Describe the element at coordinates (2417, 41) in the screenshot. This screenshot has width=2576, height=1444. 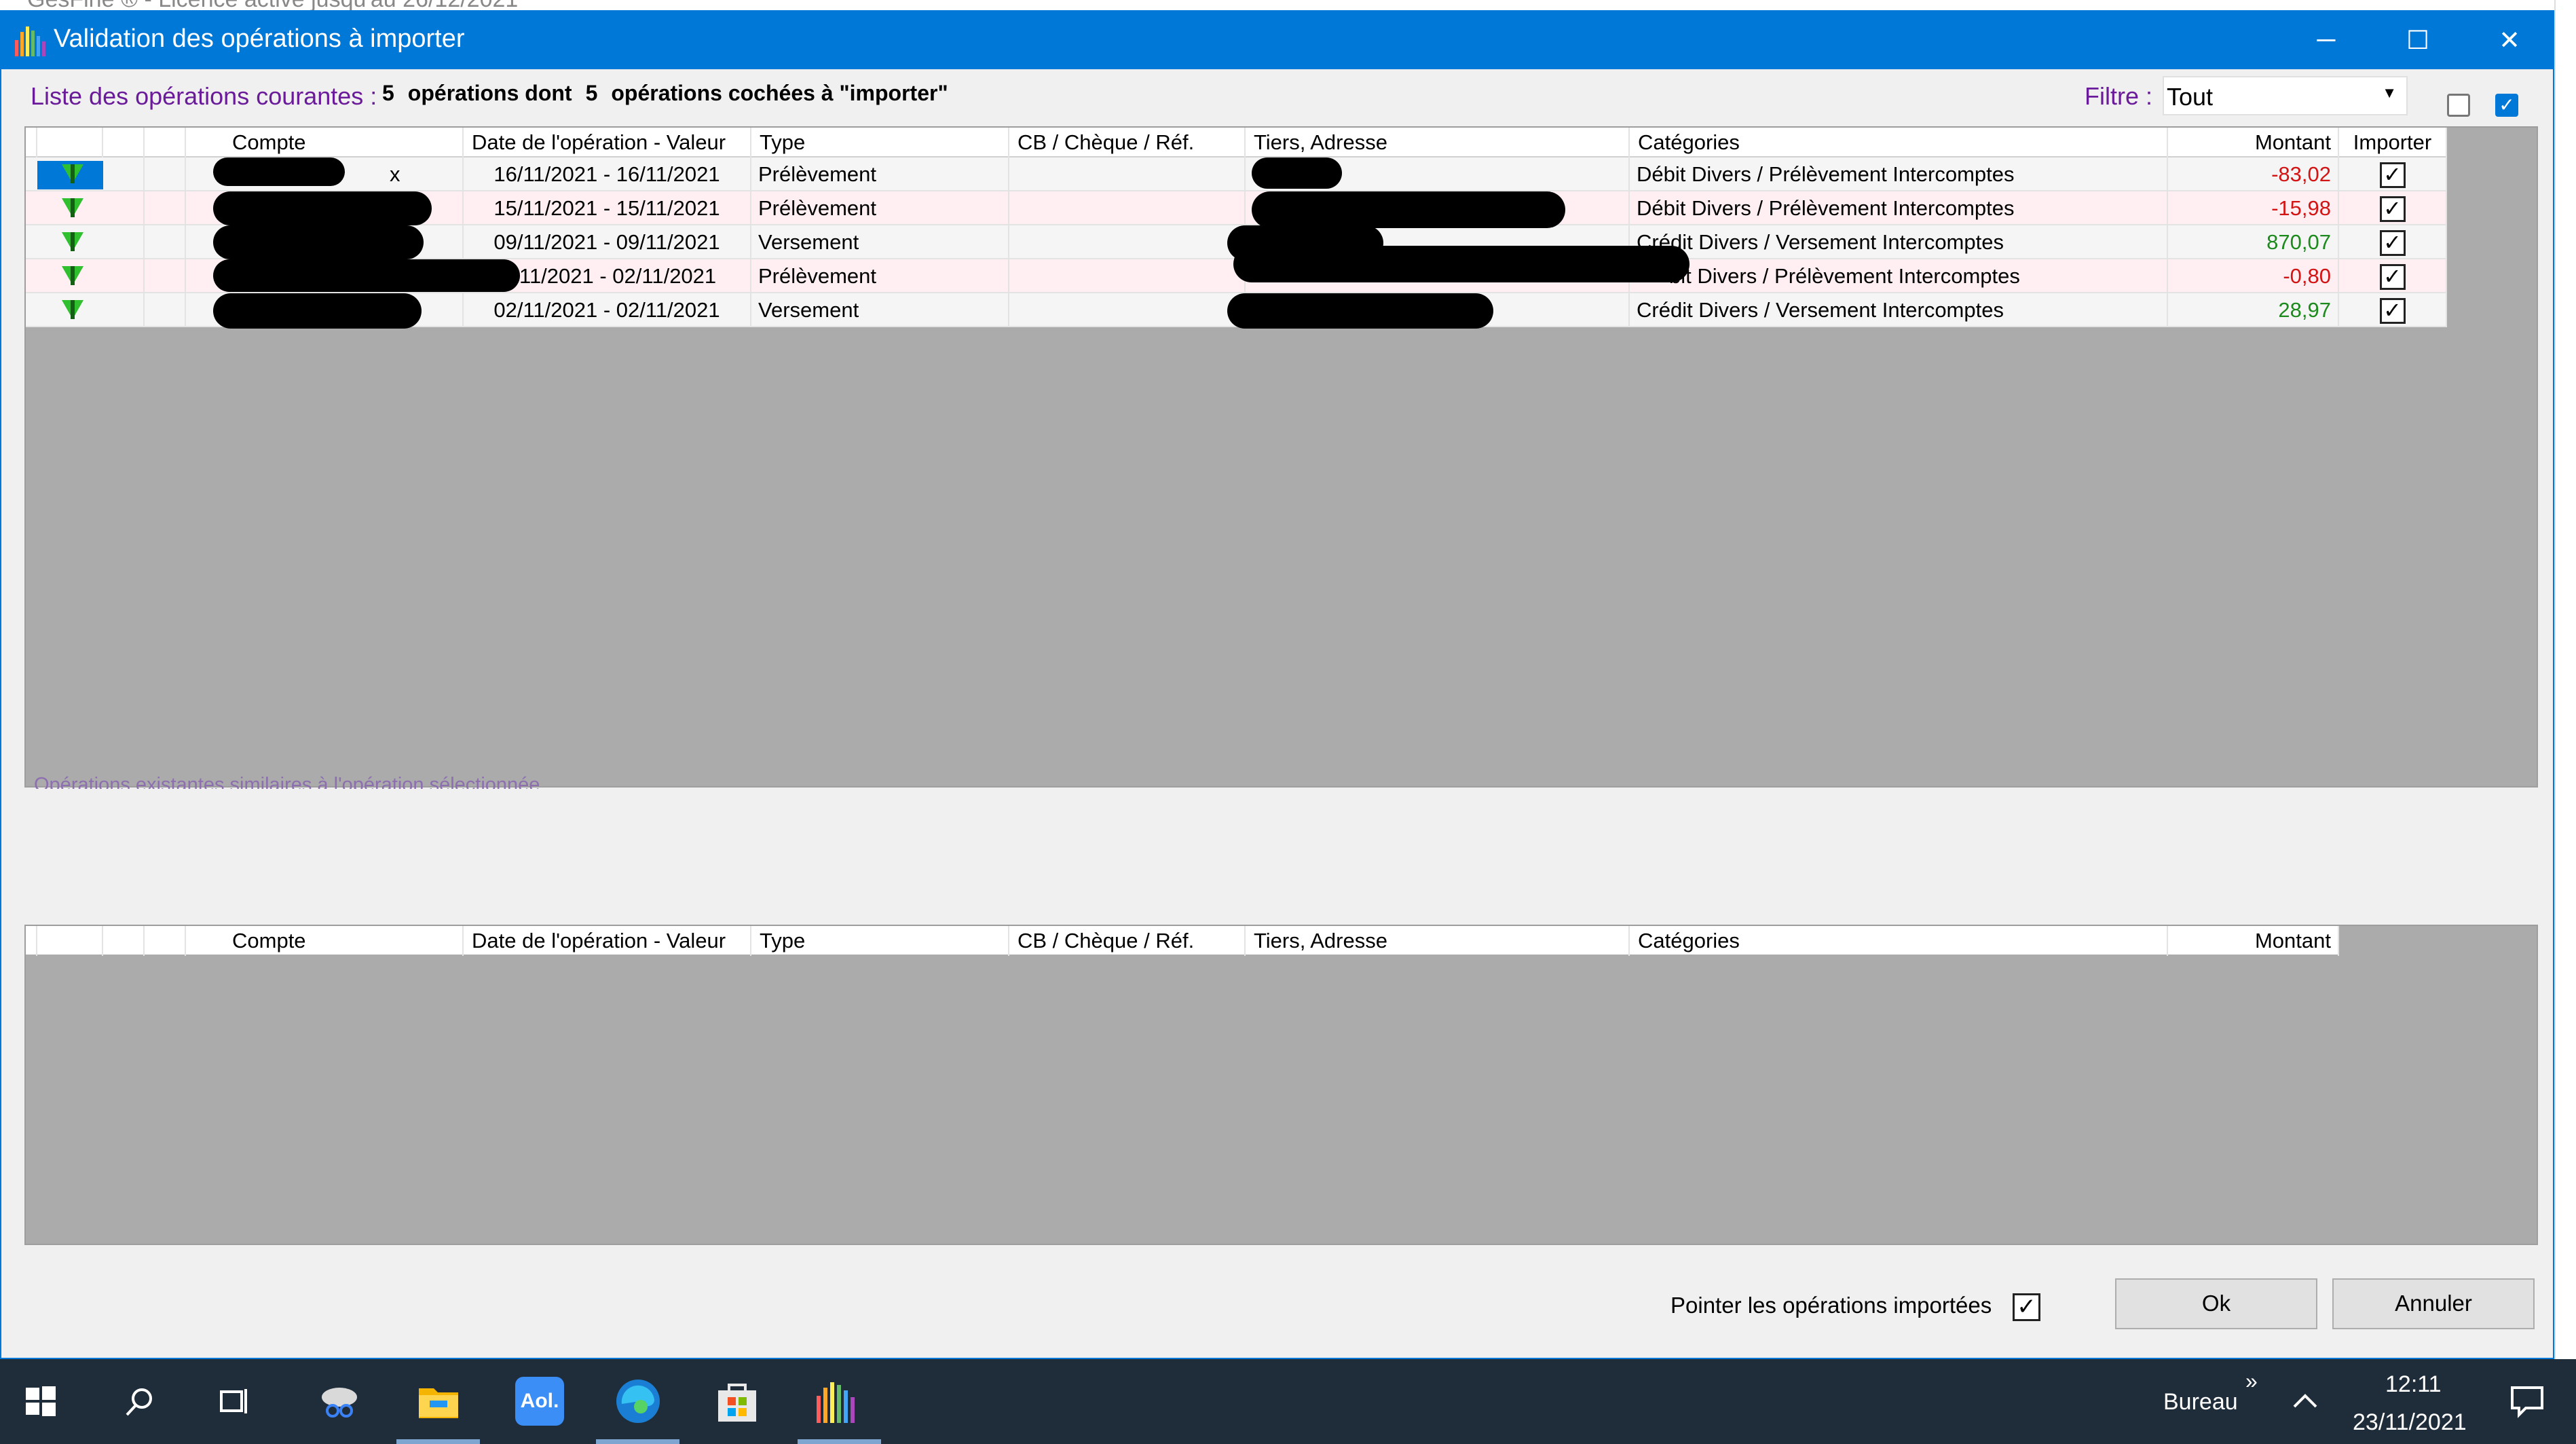
I see `maximize-button: ☐` at that location.